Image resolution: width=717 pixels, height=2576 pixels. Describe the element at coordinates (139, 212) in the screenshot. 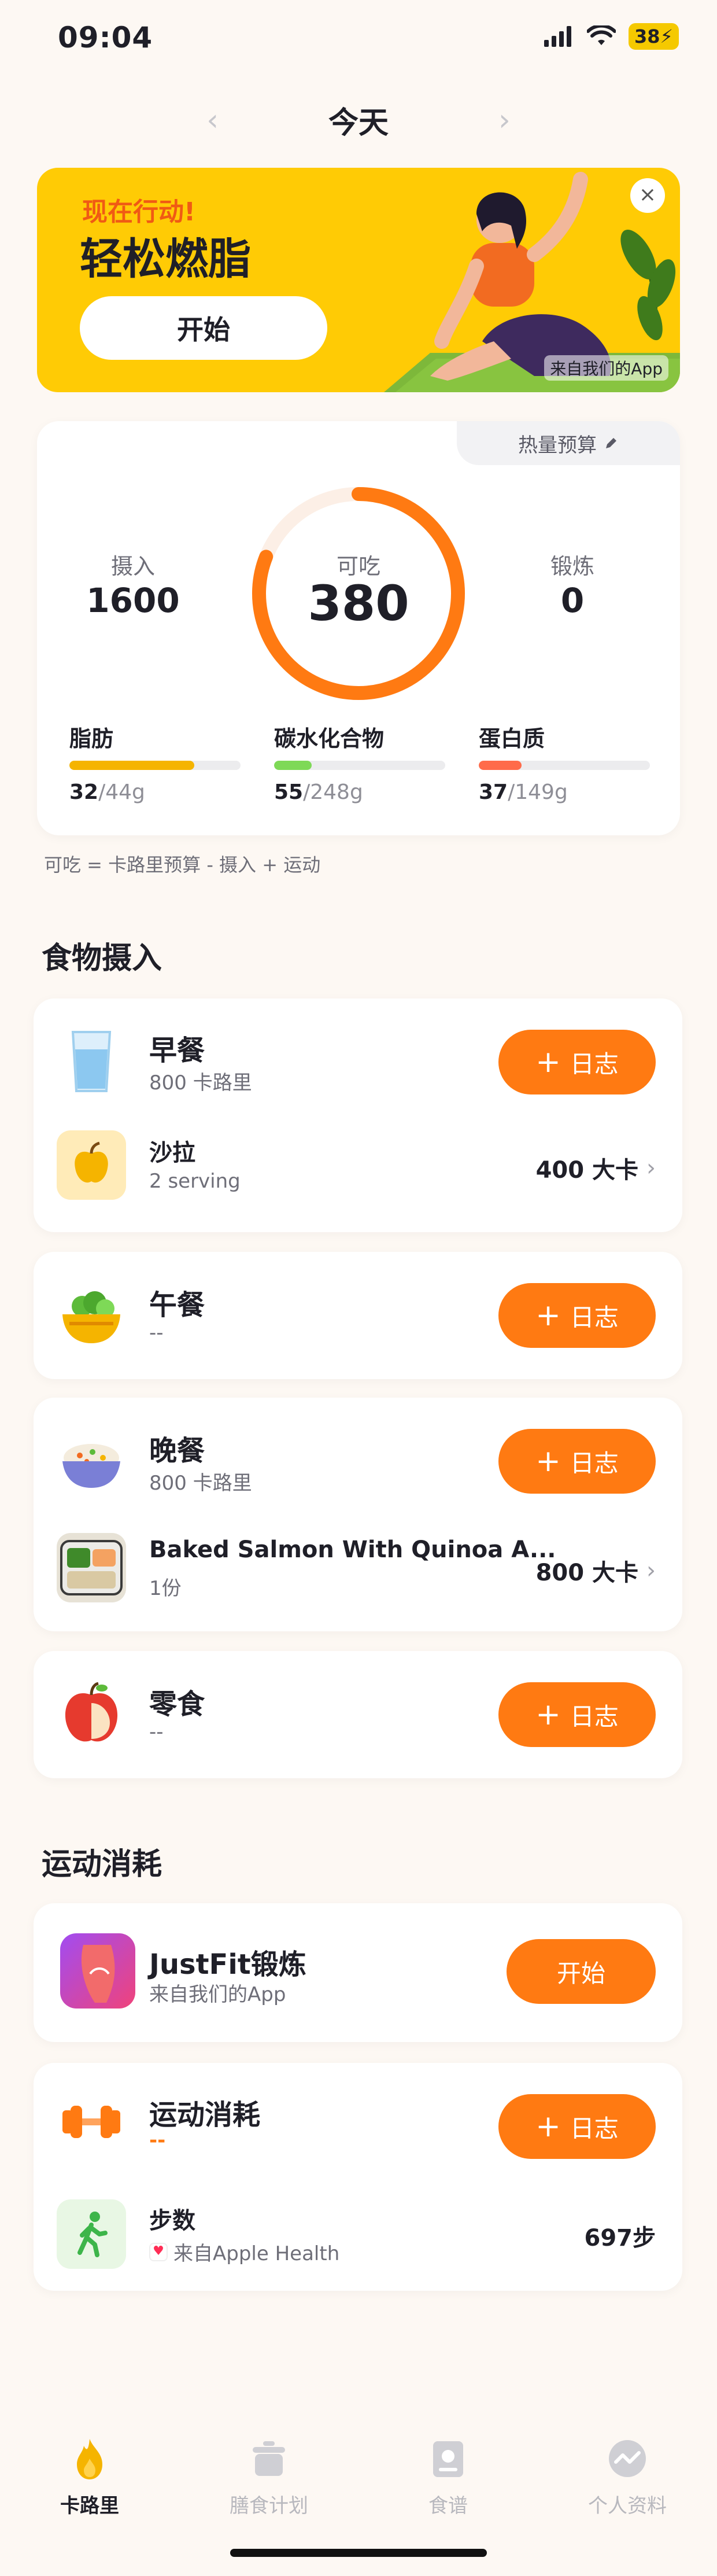

I see `banner-subtitle: 现在行动!` at that location.